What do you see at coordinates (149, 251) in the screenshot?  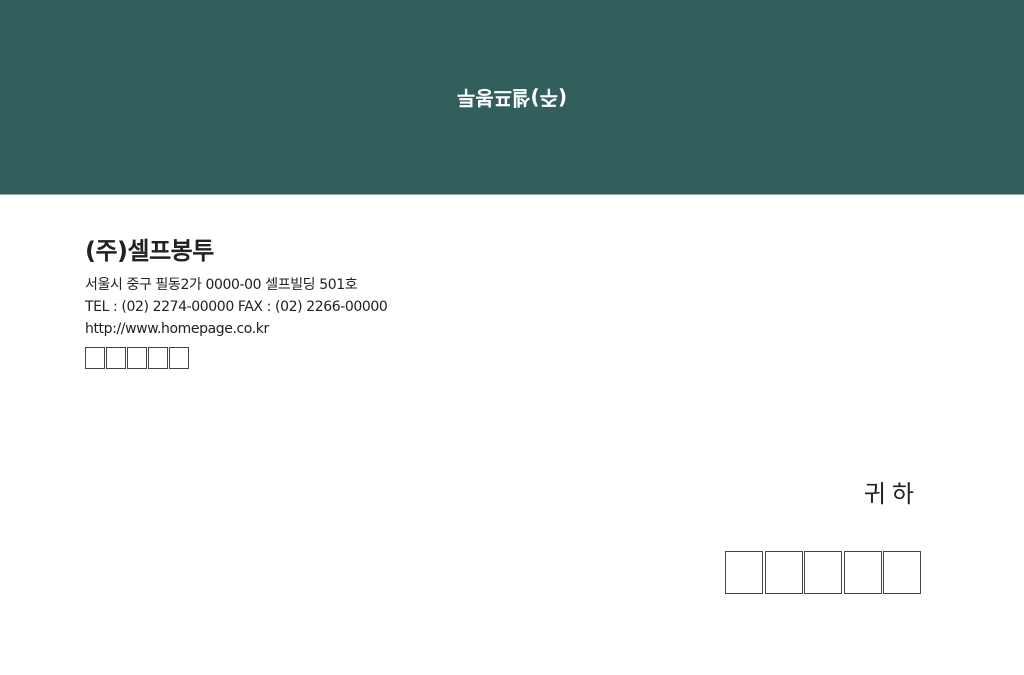 I see `sender-company-name: (주)셀프봉투` at bounding box center [149, 251].